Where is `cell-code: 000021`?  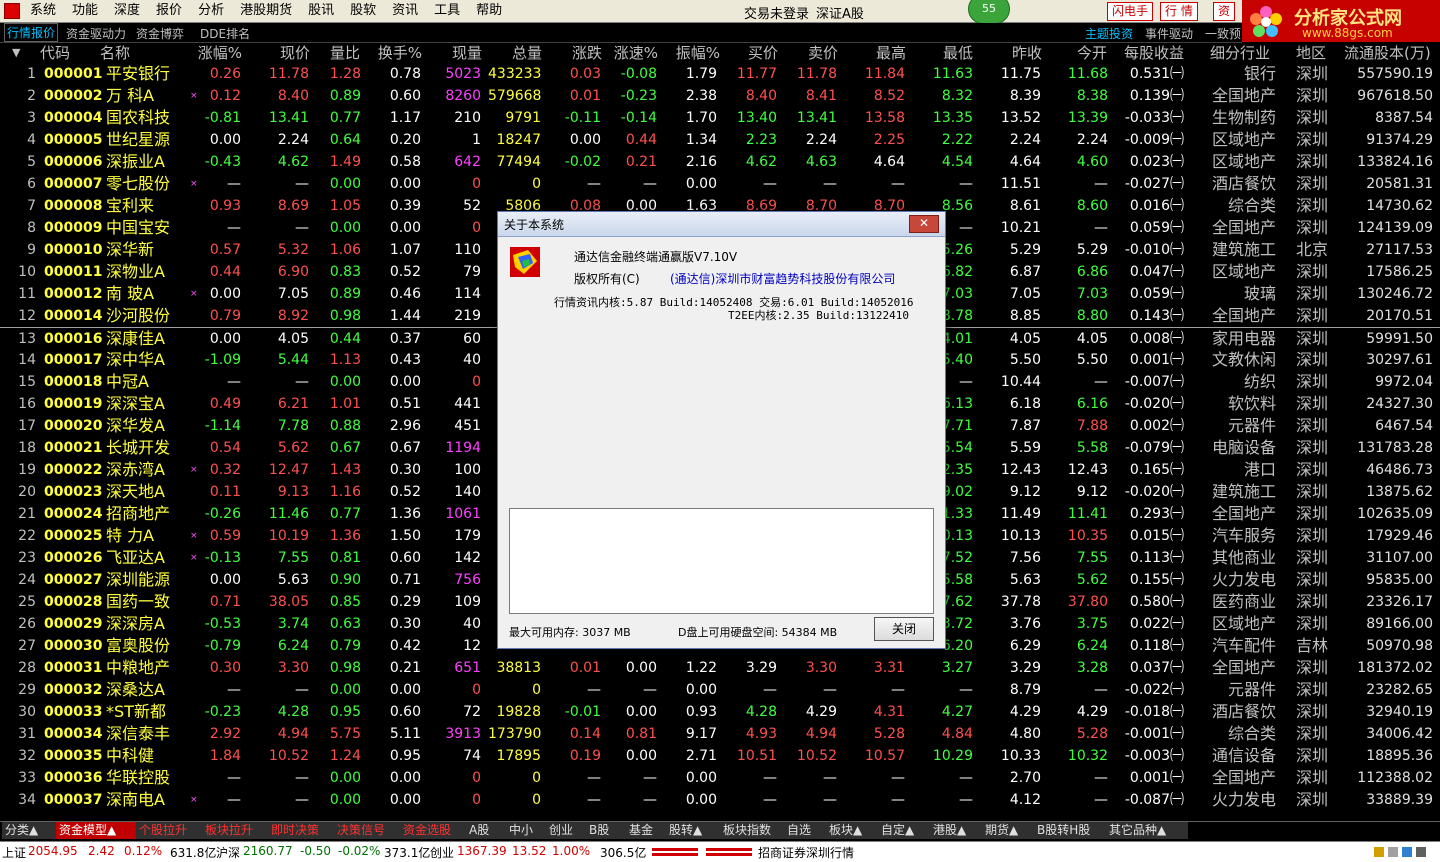
cell-code: 000021 is located at coordinates (73, 448).